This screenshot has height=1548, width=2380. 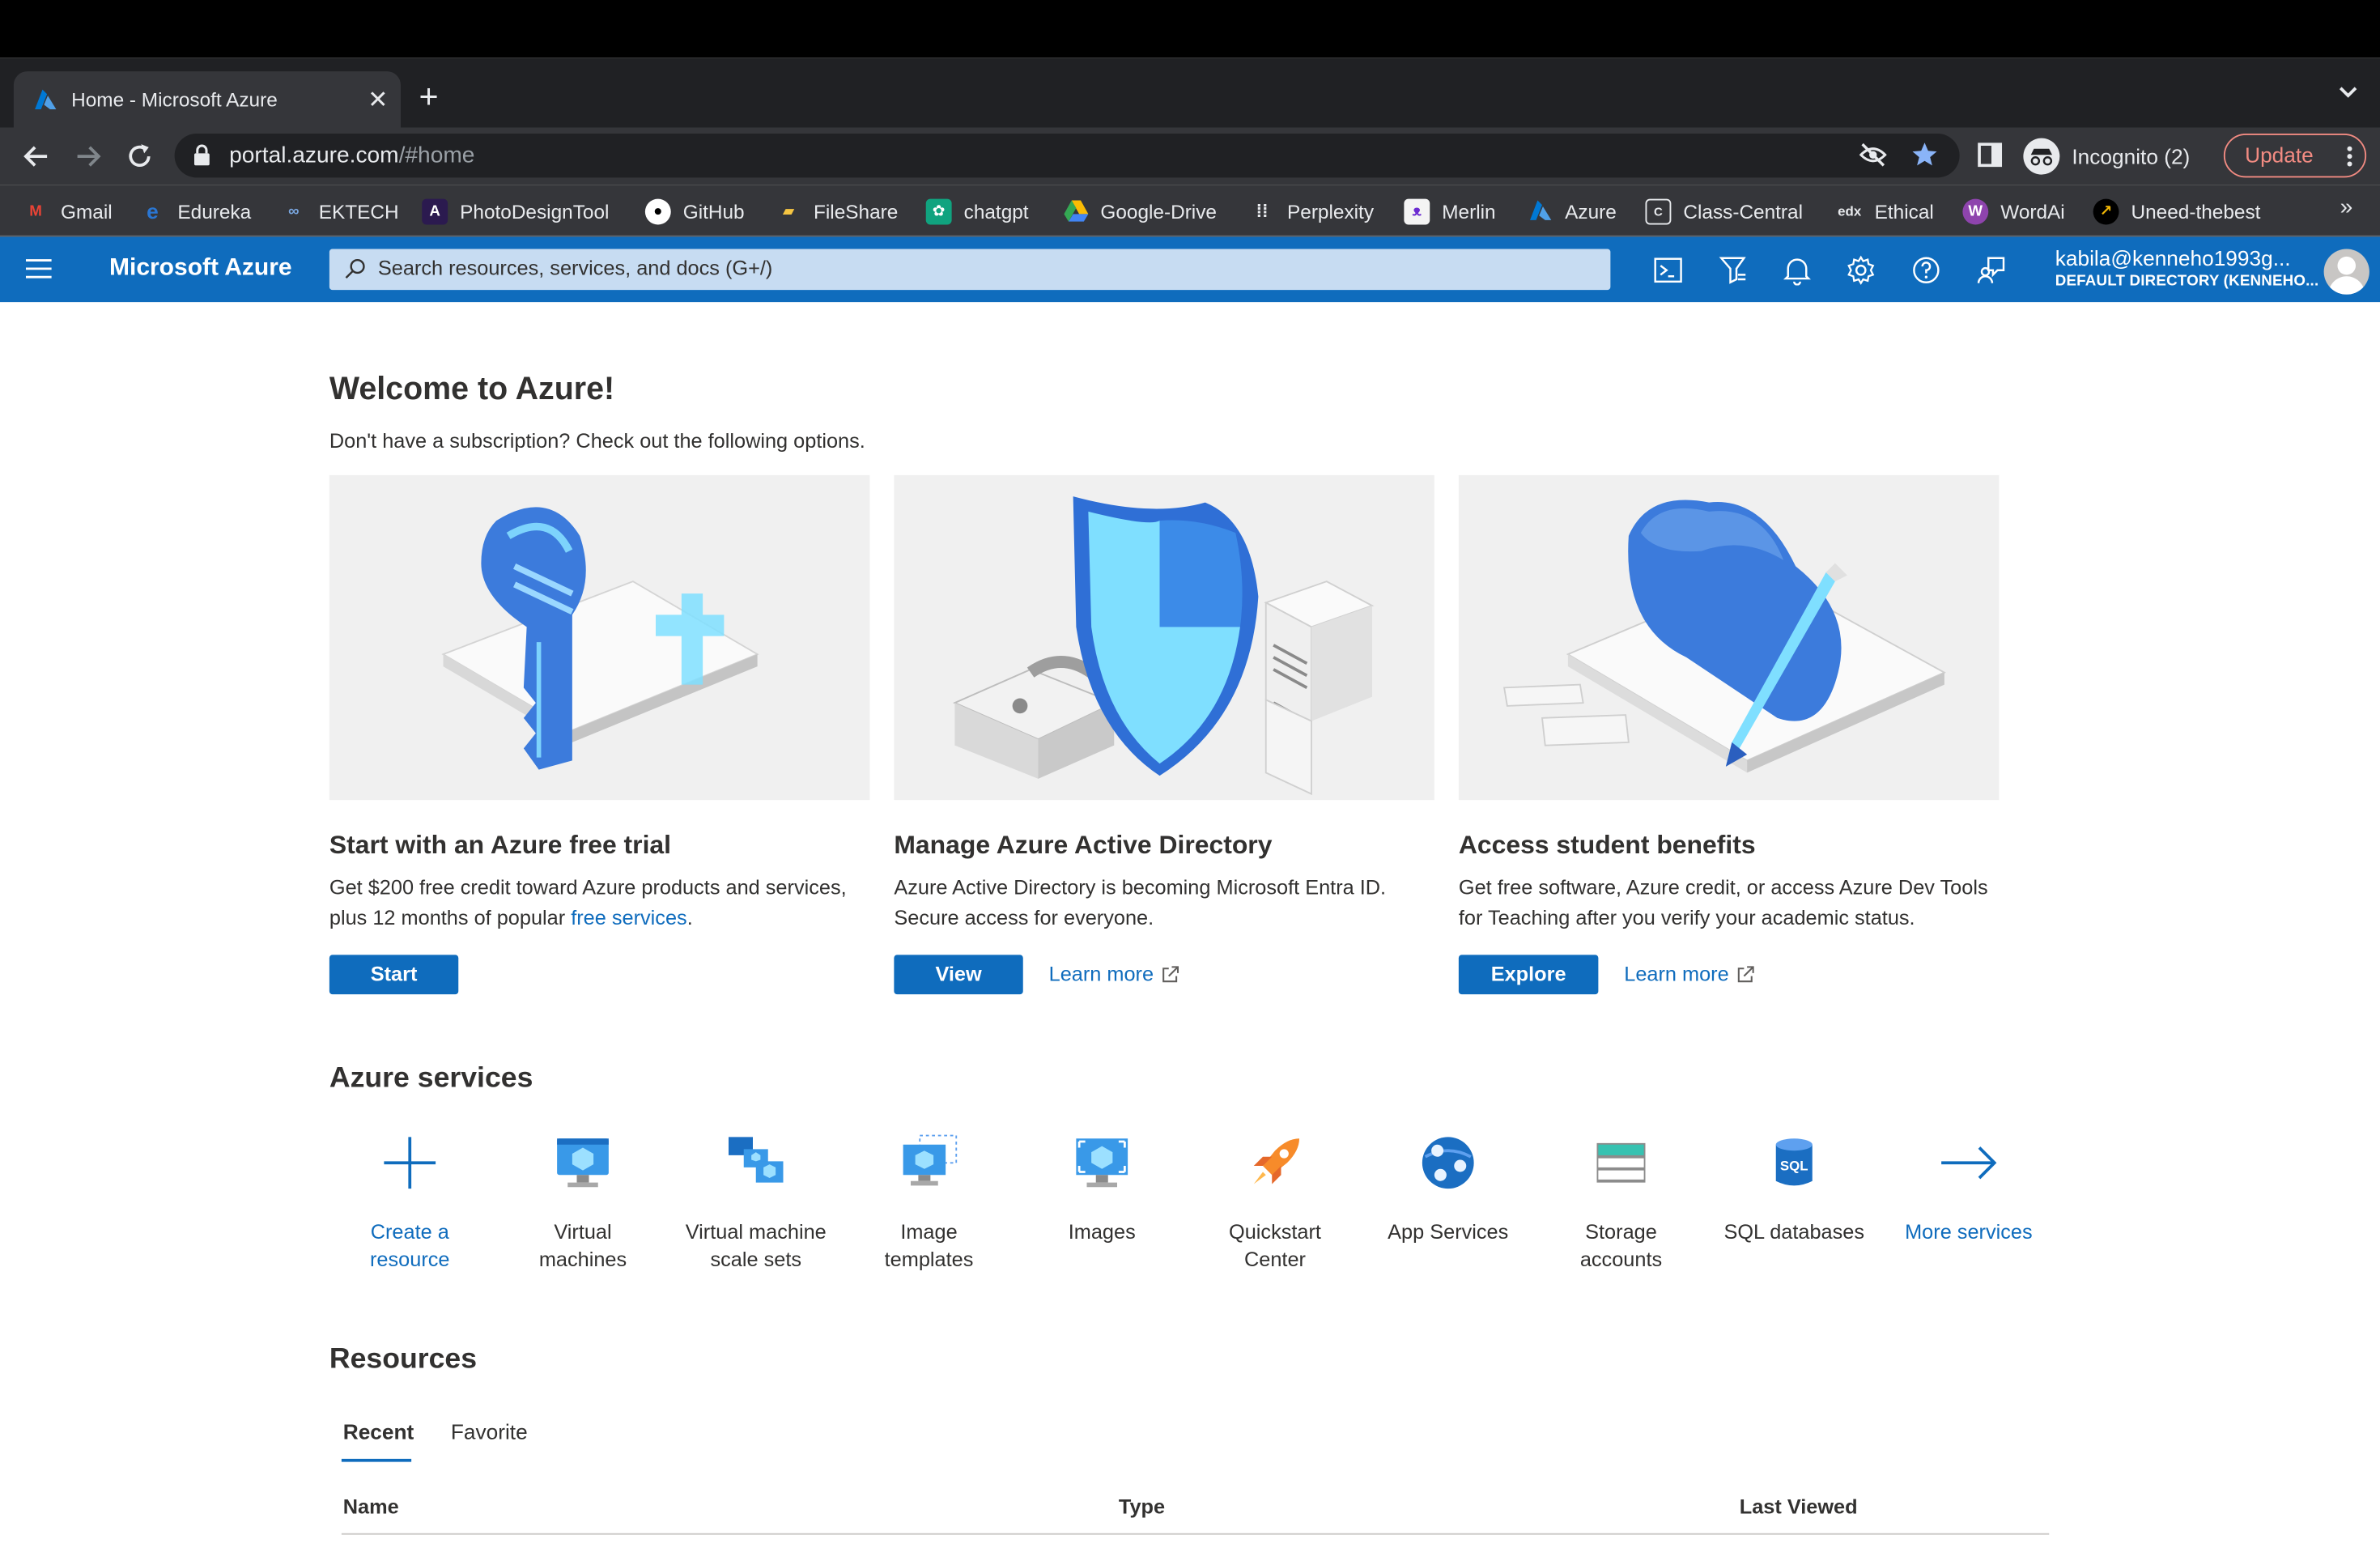 What do you see at coordinates (1927, 271) in the screenshot?
I see `help-icon` at bounding box center [1927, 271].